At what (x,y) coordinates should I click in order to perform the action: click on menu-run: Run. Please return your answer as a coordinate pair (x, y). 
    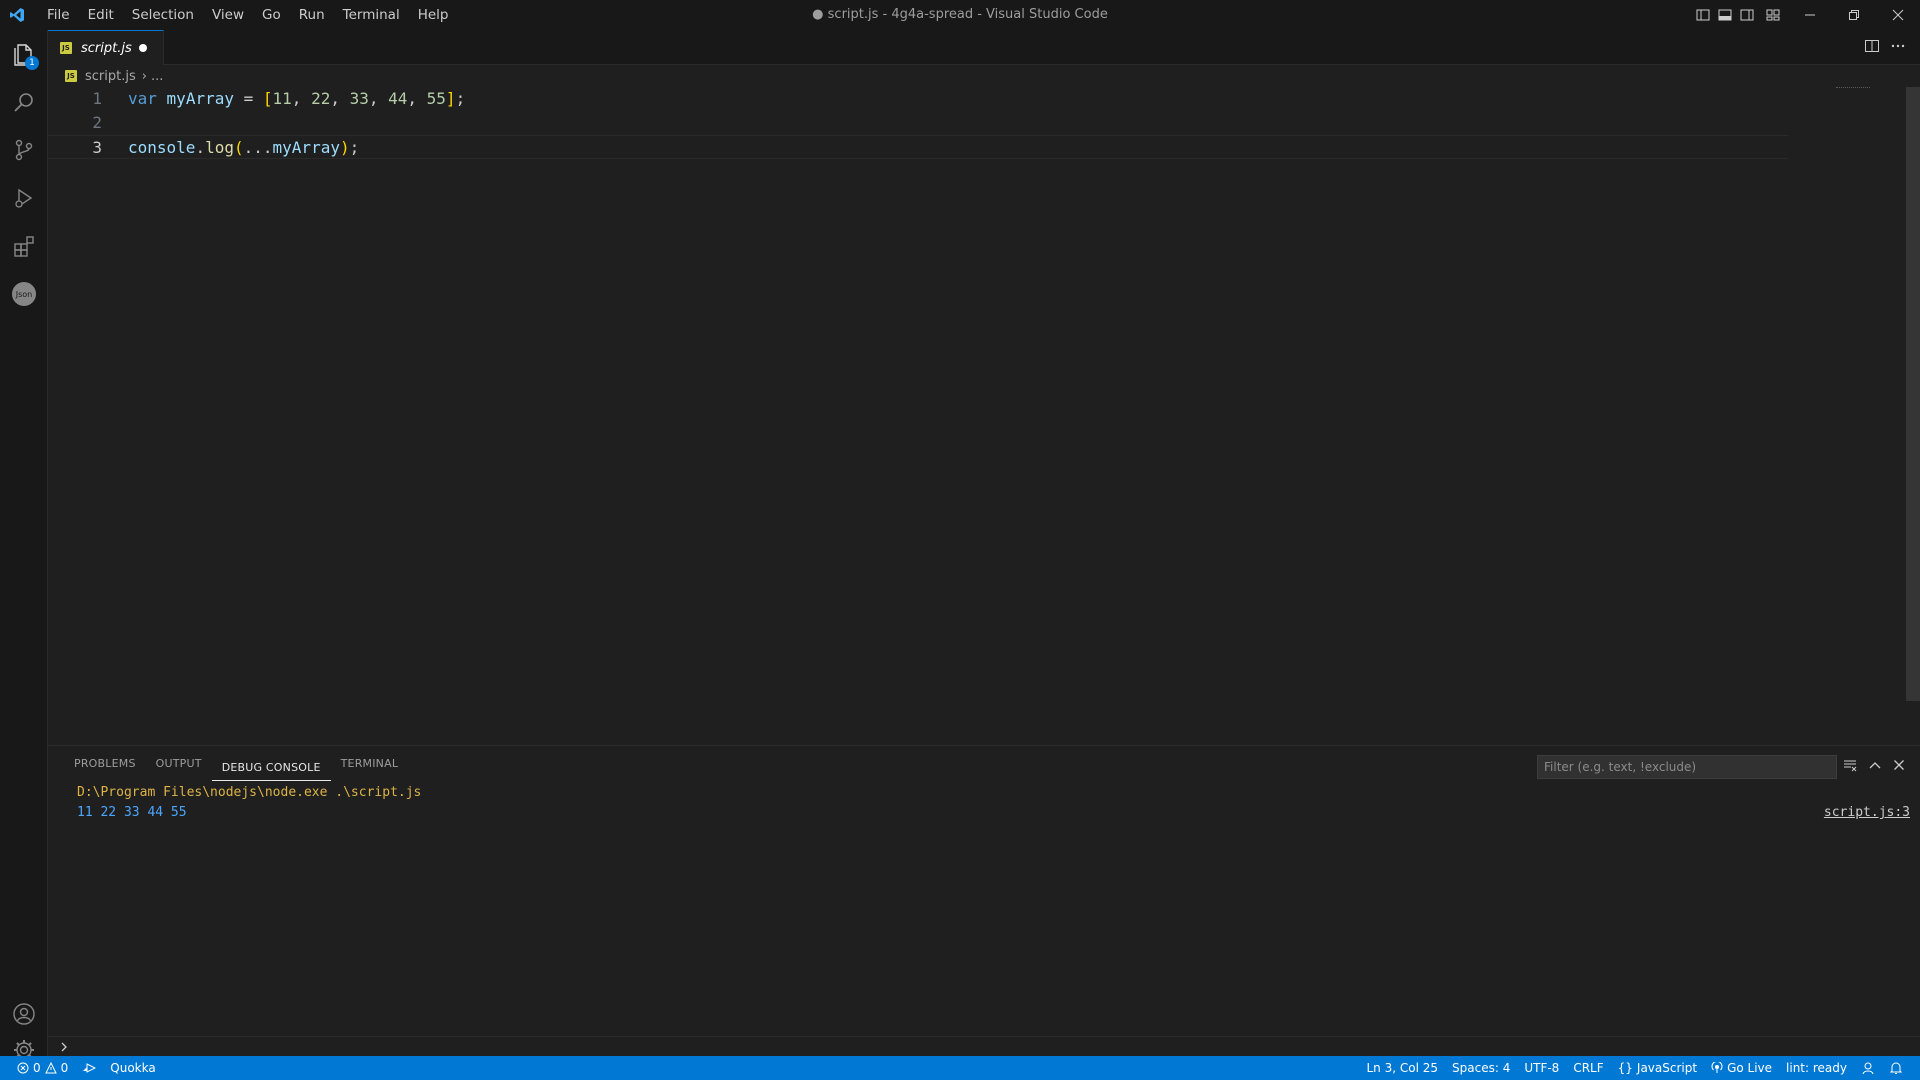
    Looking at the image, I should click on (312, 15).